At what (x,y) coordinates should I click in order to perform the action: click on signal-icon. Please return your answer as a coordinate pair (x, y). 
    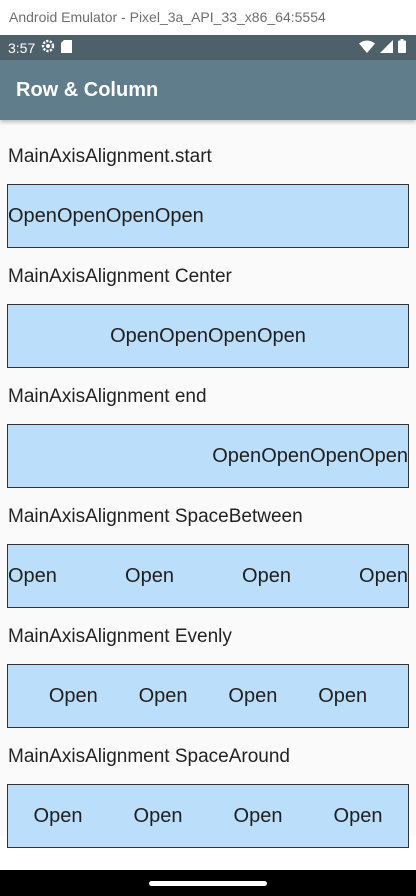
    Looking at the image, I should click on (386, 47).